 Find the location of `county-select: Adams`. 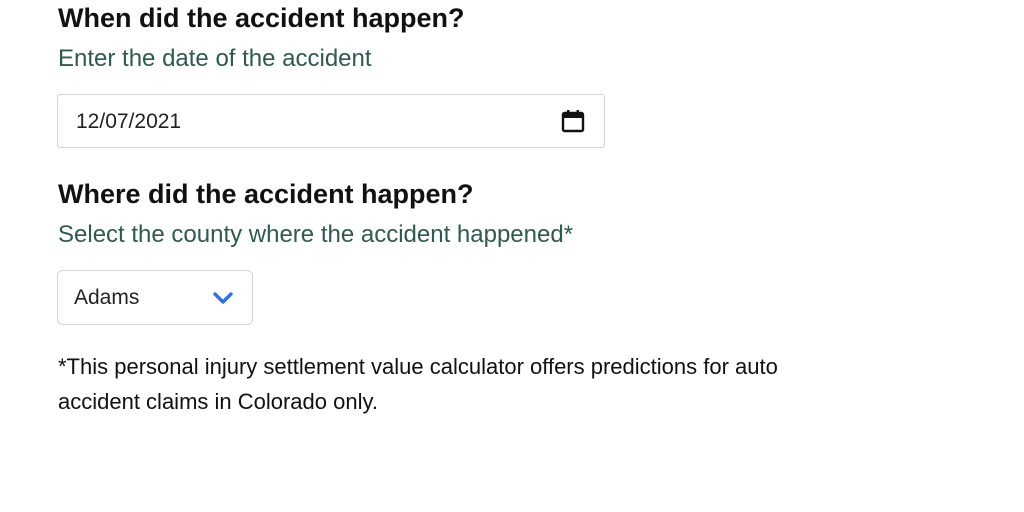

county-select: Adams is located at coordinates (155, 297).